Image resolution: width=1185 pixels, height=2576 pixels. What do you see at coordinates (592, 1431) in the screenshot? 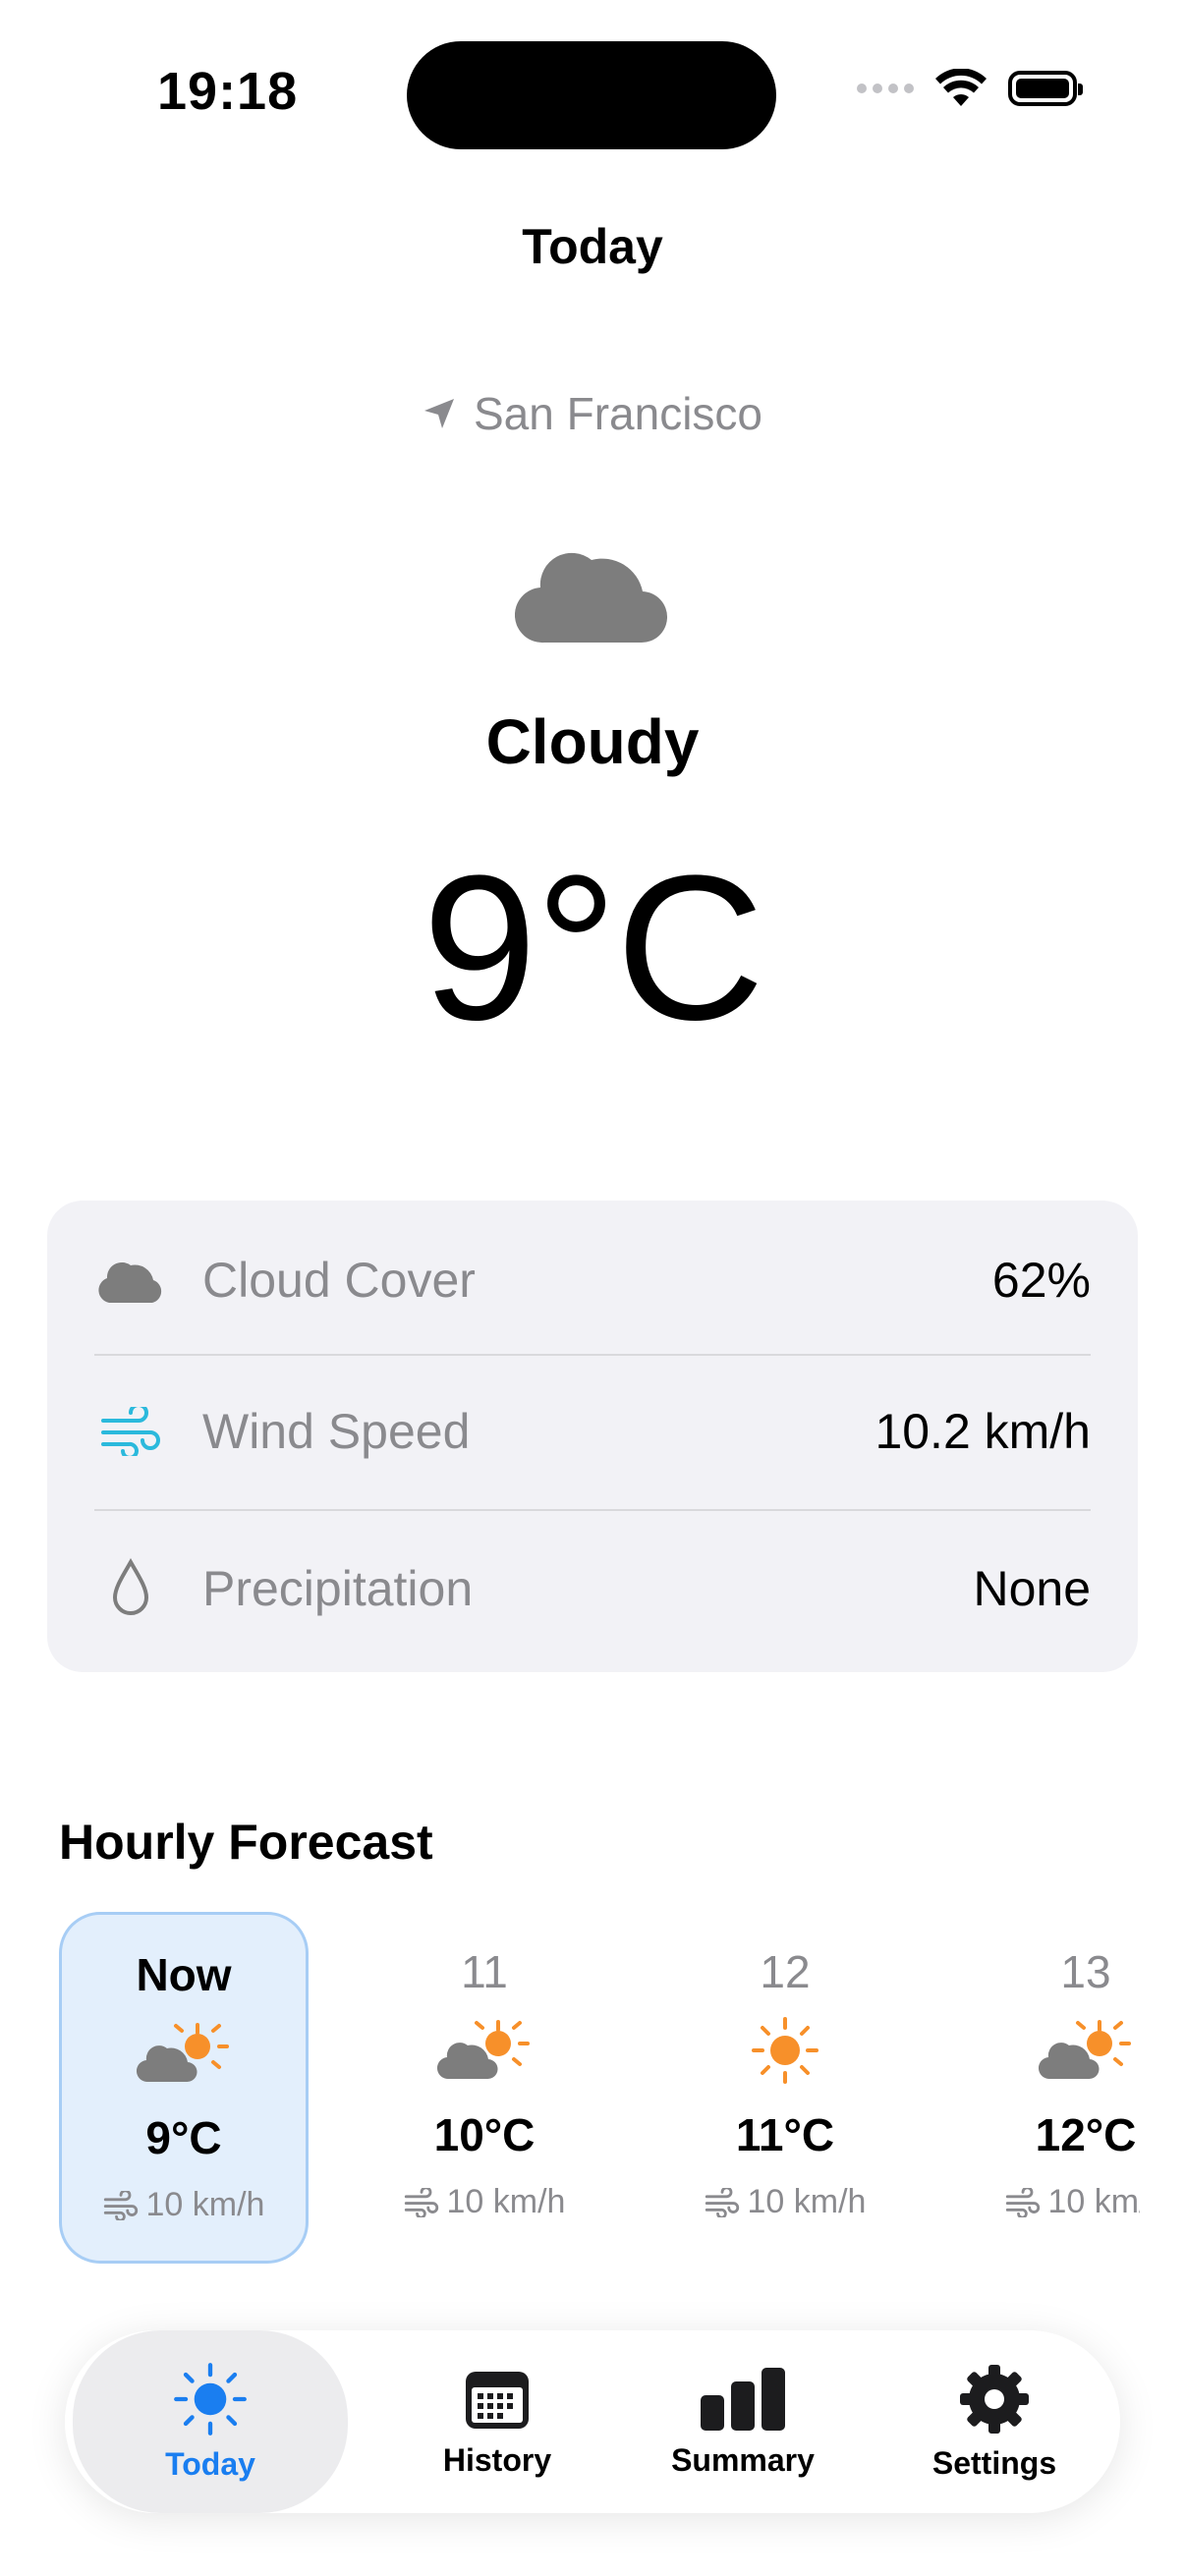
I see `detail-row-wind-speed: Wind Speed 10.2 km/h` at bounding box center [592, 1431].